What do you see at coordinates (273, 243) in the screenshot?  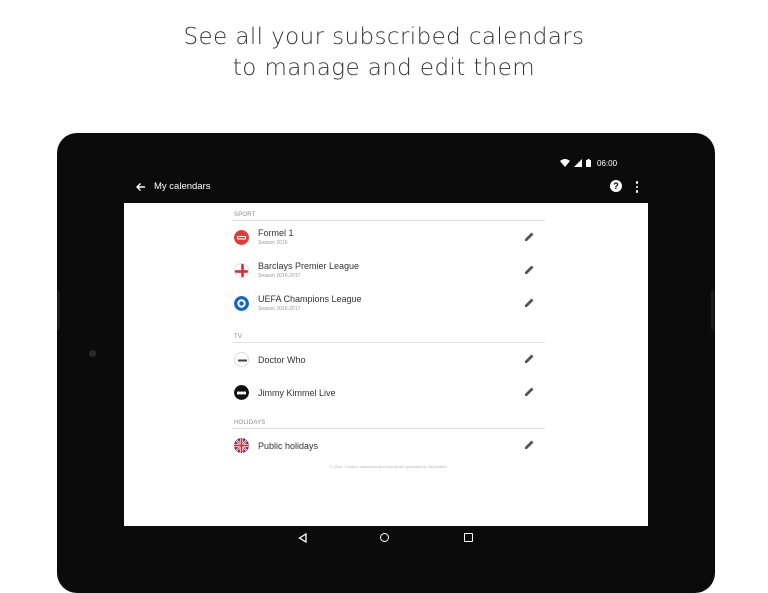 I see `calendar-subtitle: Season 2016` at bounding box center [273, 243].